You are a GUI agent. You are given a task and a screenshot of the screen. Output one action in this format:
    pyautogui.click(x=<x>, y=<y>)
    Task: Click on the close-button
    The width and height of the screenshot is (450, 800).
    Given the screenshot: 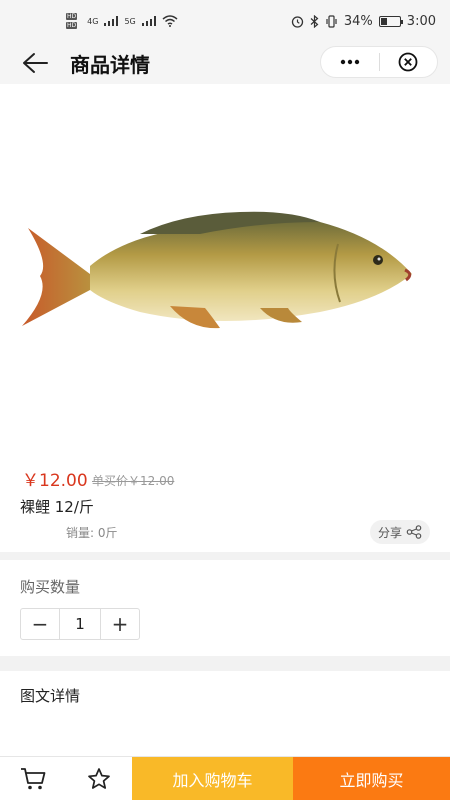 What is the action you would take?
    pyautogui.click(x=409, y=62)
    